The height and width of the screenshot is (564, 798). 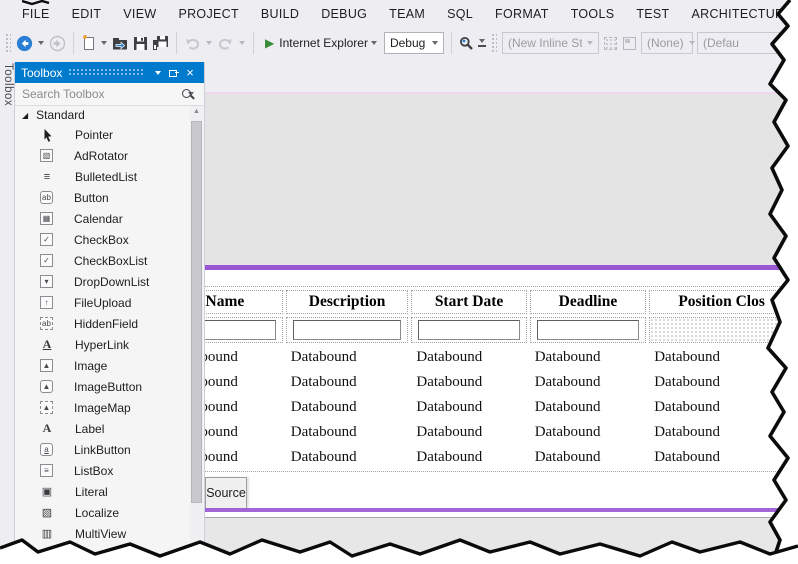 I want to click on window-position-button, so click(x=158, y=73).